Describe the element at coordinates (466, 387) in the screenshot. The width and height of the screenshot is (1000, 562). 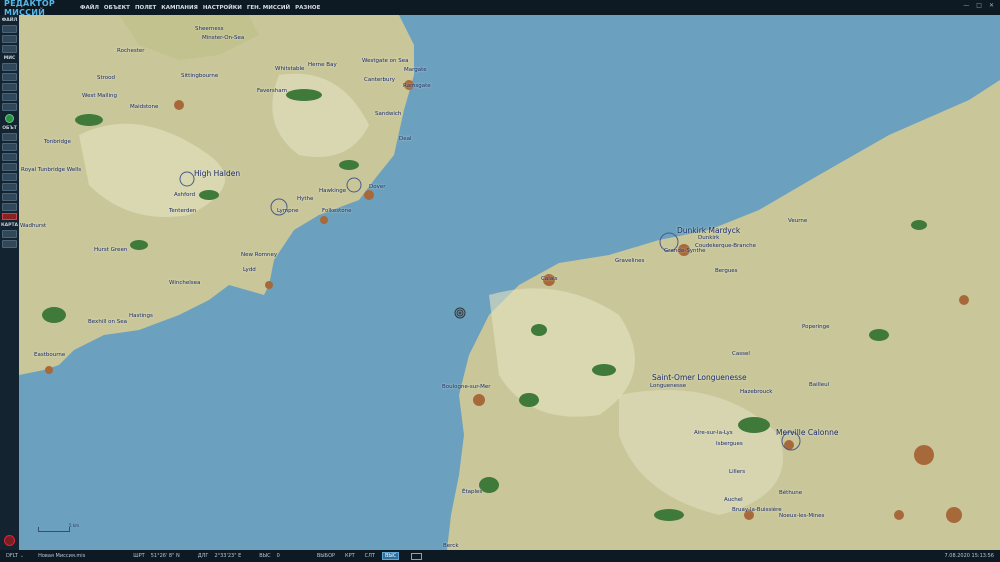
I see `map-label: Boulogne-sur-Mer` at that location.